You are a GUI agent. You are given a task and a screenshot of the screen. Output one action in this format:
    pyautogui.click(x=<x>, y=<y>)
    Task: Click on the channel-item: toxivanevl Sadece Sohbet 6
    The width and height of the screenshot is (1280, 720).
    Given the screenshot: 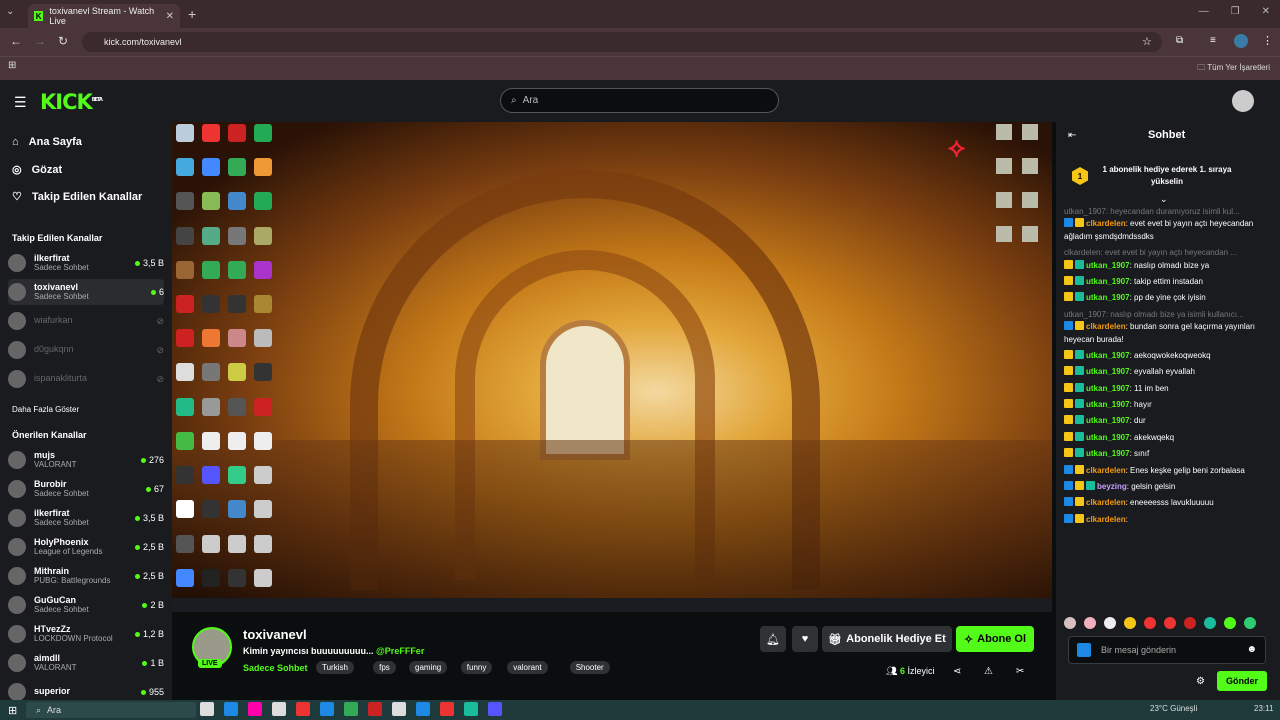 What is the action you would take?
    pyautogui.click(x=86, y=292)
    